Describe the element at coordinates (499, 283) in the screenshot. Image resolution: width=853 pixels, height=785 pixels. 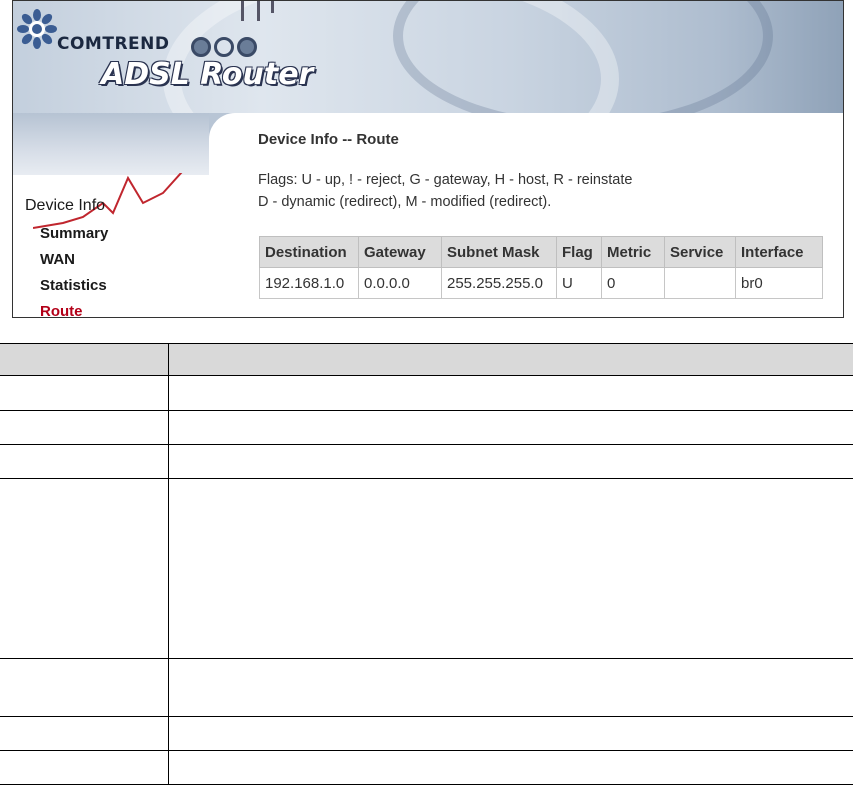
I see `cell-subnet-mask: 255.255.255.0` at that location.